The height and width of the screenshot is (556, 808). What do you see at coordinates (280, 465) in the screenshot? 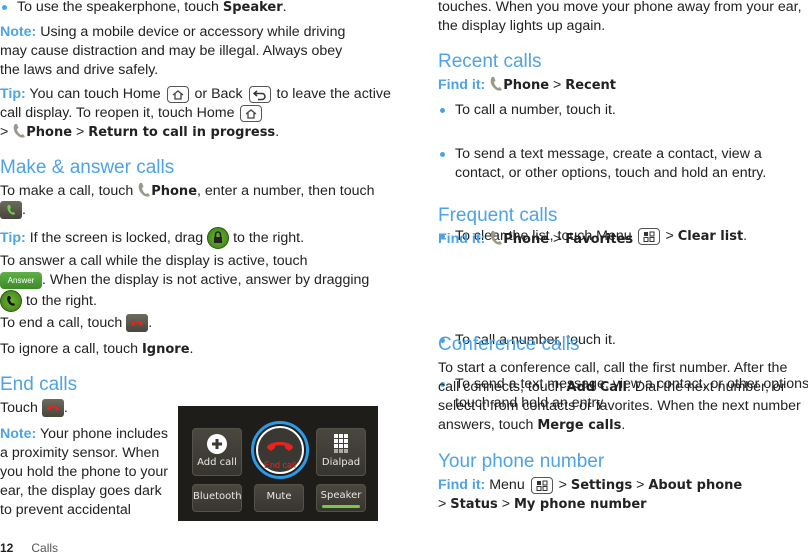
I see `end-call-label: End call` at bounding box center [280, 465].